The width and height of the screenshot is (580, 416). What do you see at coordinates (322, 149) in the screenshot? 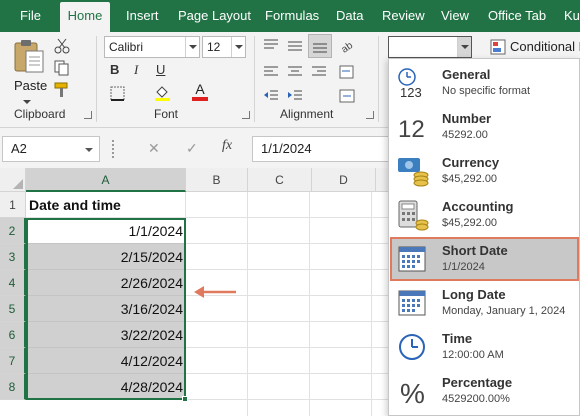
I see `formula-input: 1/1/2024` at bounding box center [322, 149].